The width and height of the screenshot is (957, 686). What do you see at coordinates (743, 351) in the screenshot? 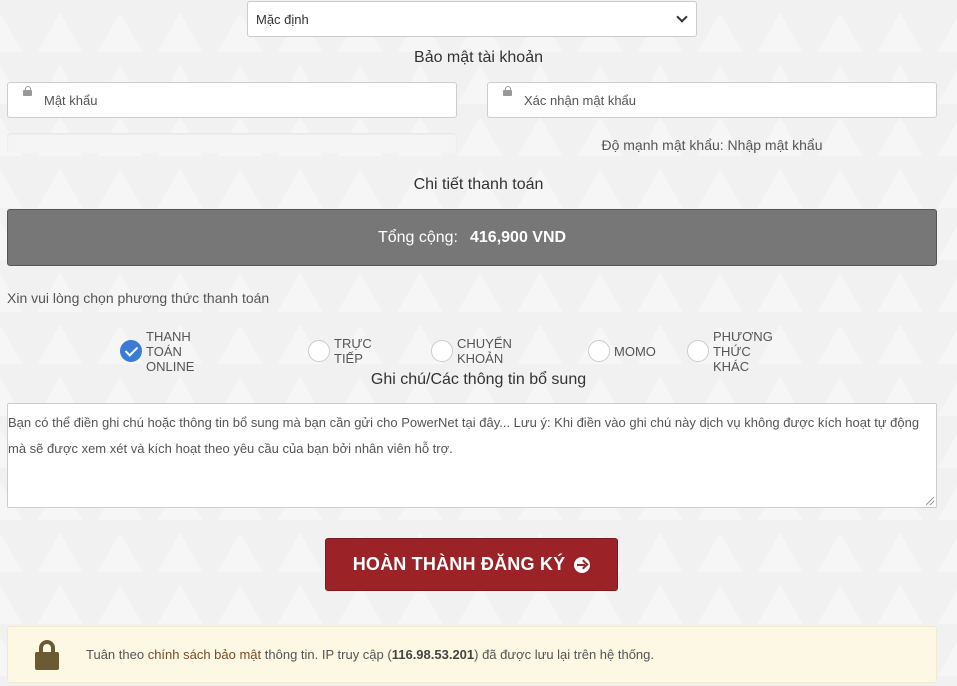
I see `payment-option-label: PHƯƠNG THỨC KHÁC` at bounding box center [743, 351].